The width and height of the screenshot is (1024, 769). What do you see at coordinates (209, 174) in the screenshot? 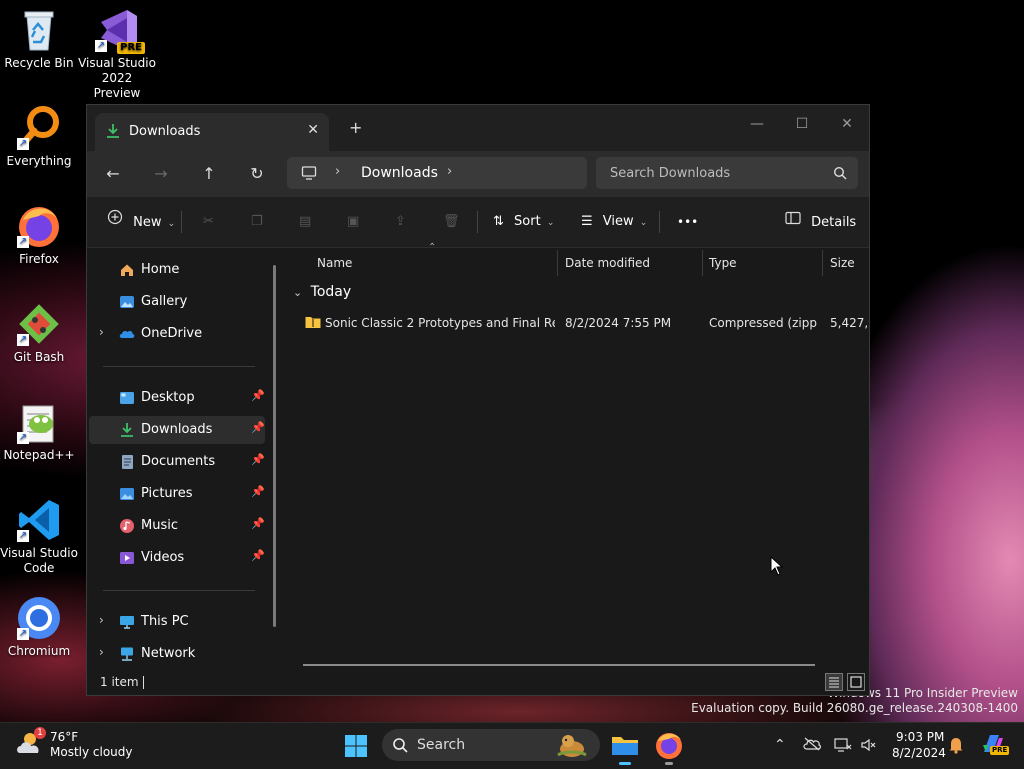
I see `up-button: ↑` at bounding box center [209, 174].